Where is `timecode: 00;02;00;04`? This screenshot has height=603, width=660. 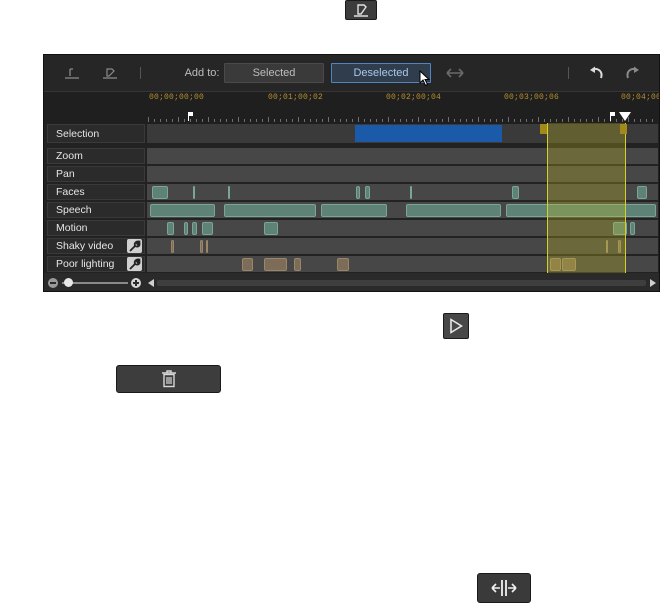
timecode: 00;02;00;04 is located at coordinates (414, 97).